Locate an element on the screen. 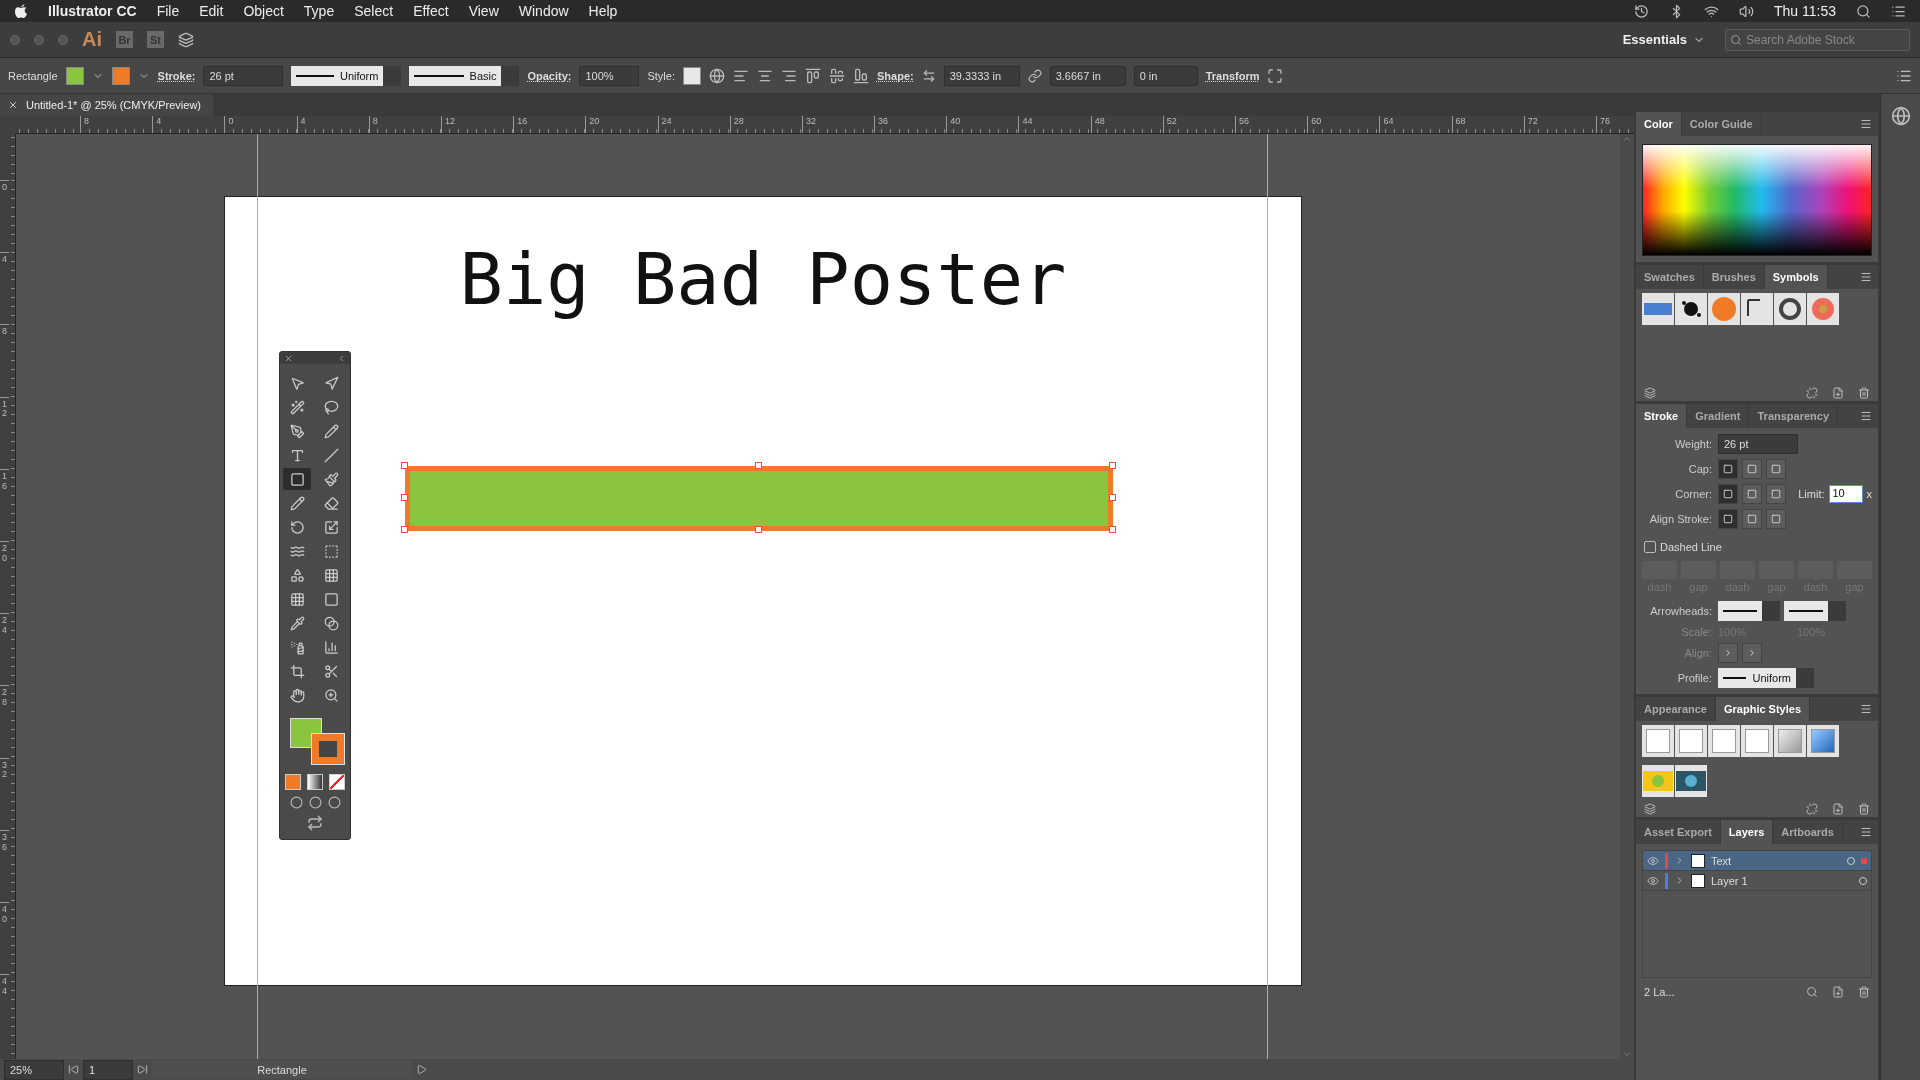 This screenshot has height=1080, width=1920. search-field: Search Adobe Stock is located at coordinates (1817, 39).